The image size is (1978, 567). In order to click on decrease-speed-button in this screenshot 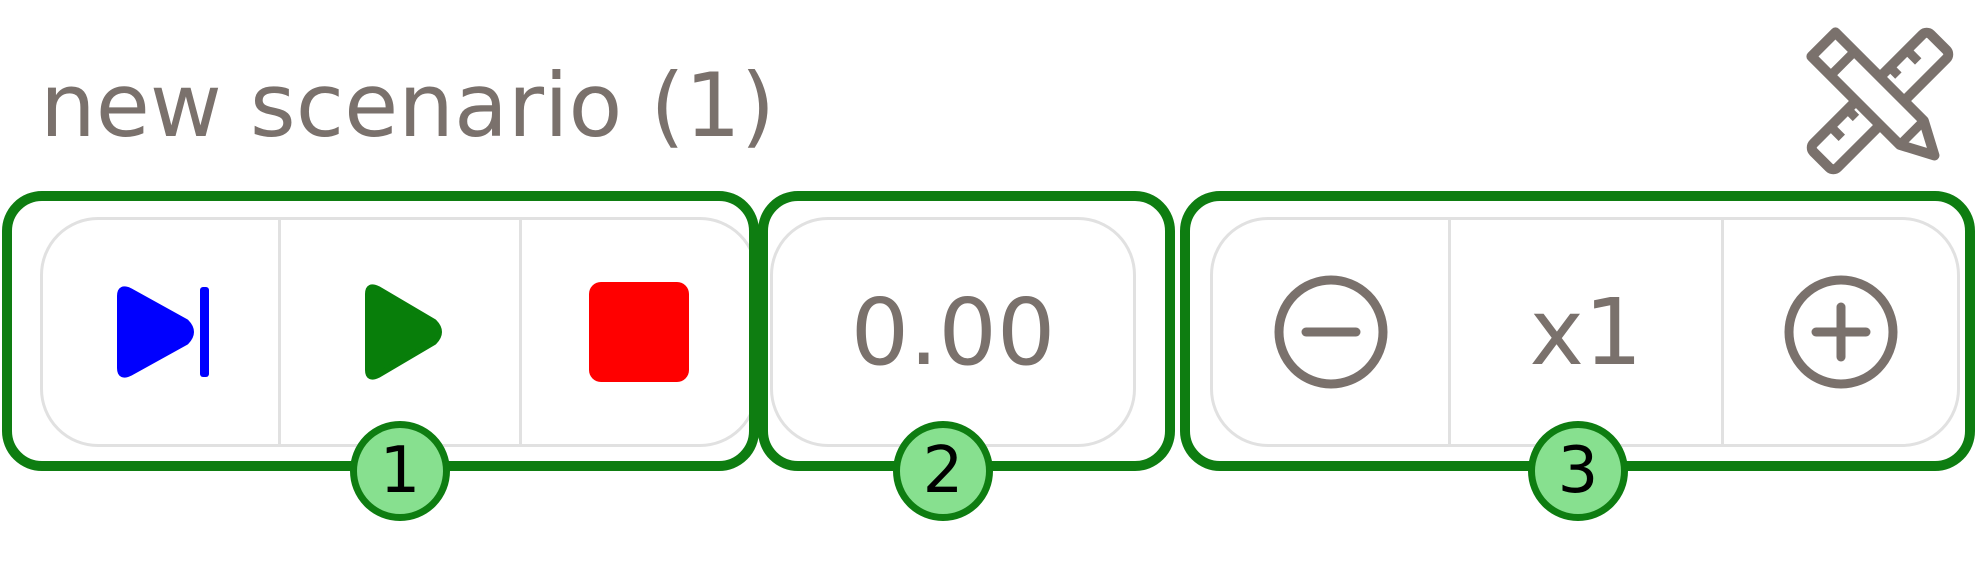, I will do `click(1330, 332)`.